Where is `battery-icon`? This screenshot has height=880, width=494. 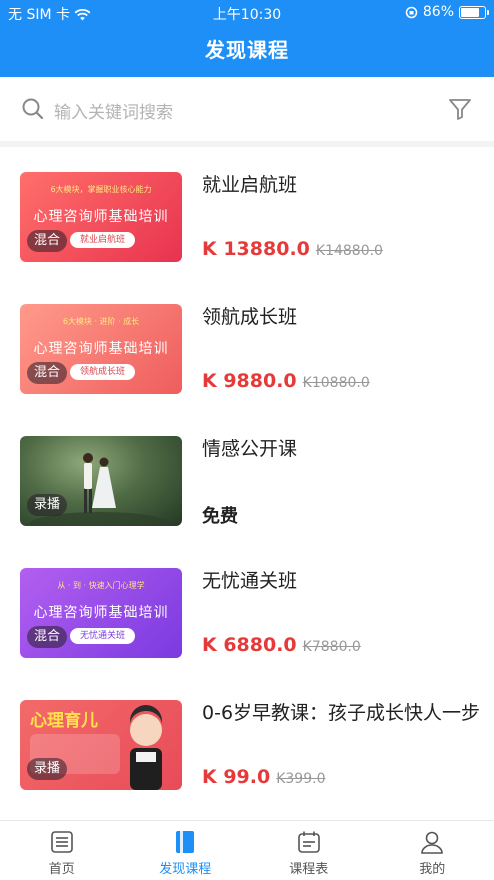
battery-icon is located at coordinates (474, 12).